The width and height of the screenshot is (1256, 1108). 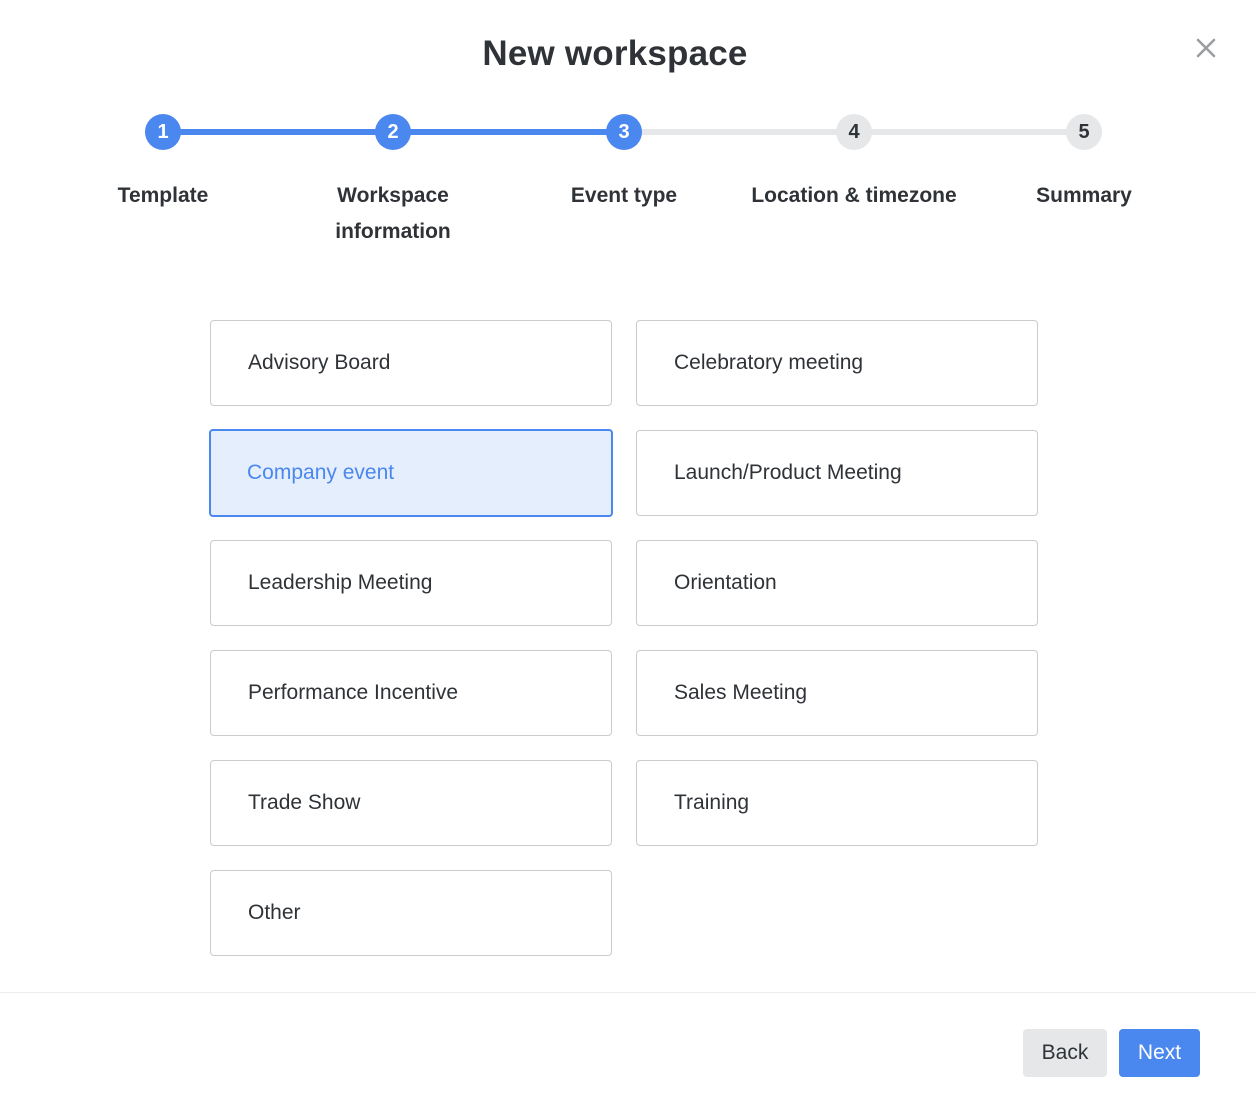 I want to click on step-2-label: Workspace information, so click(x=393, y=213).